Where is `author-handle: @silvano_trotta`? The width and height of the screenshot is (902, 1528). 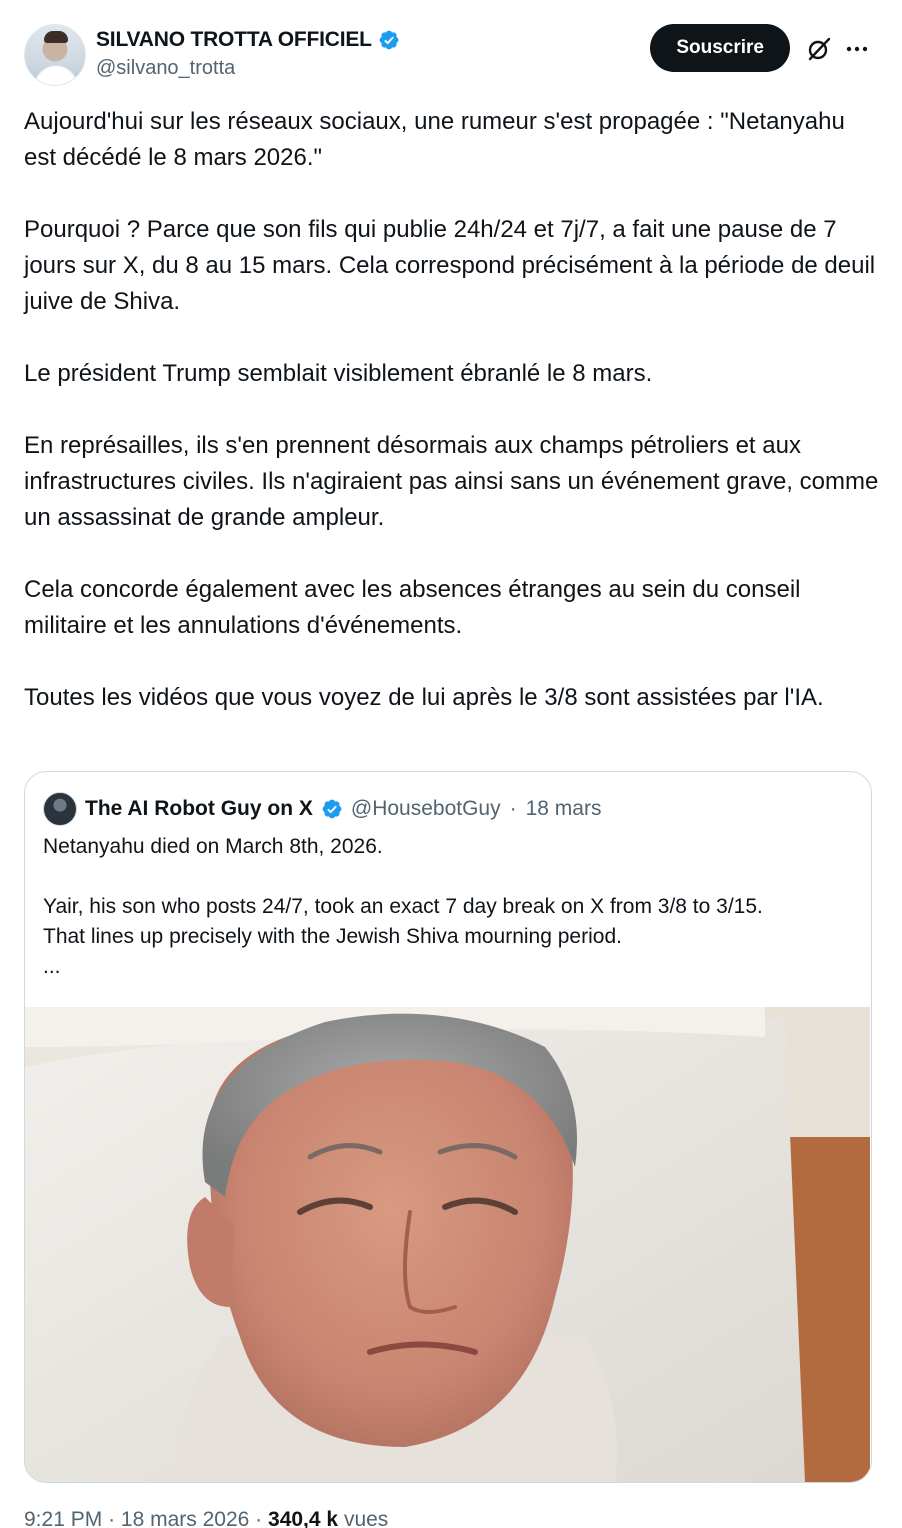
author-handle: @silvano_trotta is located at coordinates (248, 68).